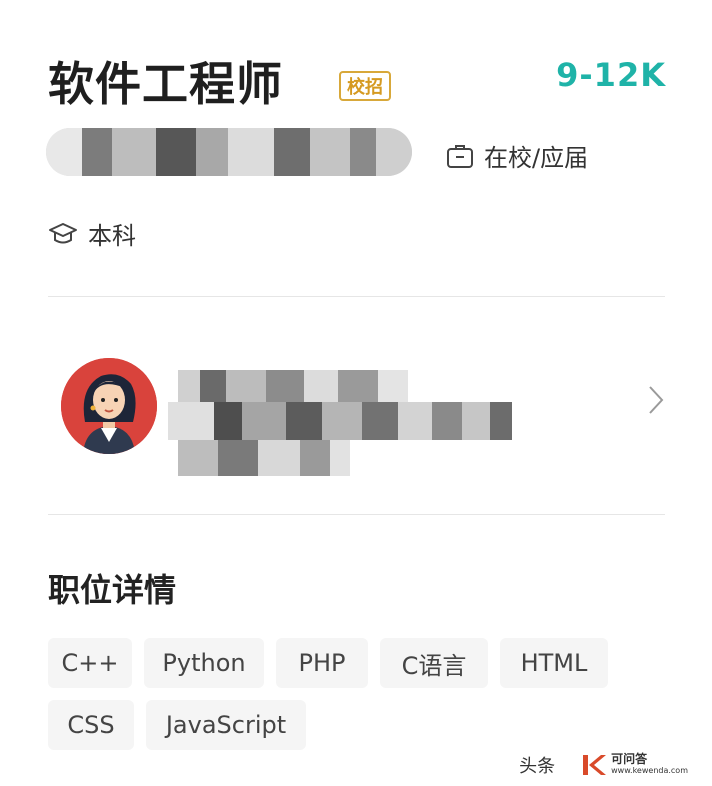 The height and width of the screenshot is (786, 712). What do you see at coordinates (204, 663) in the screenshot?
I see `skill-tag: Python` at bounding box center [204, 663].